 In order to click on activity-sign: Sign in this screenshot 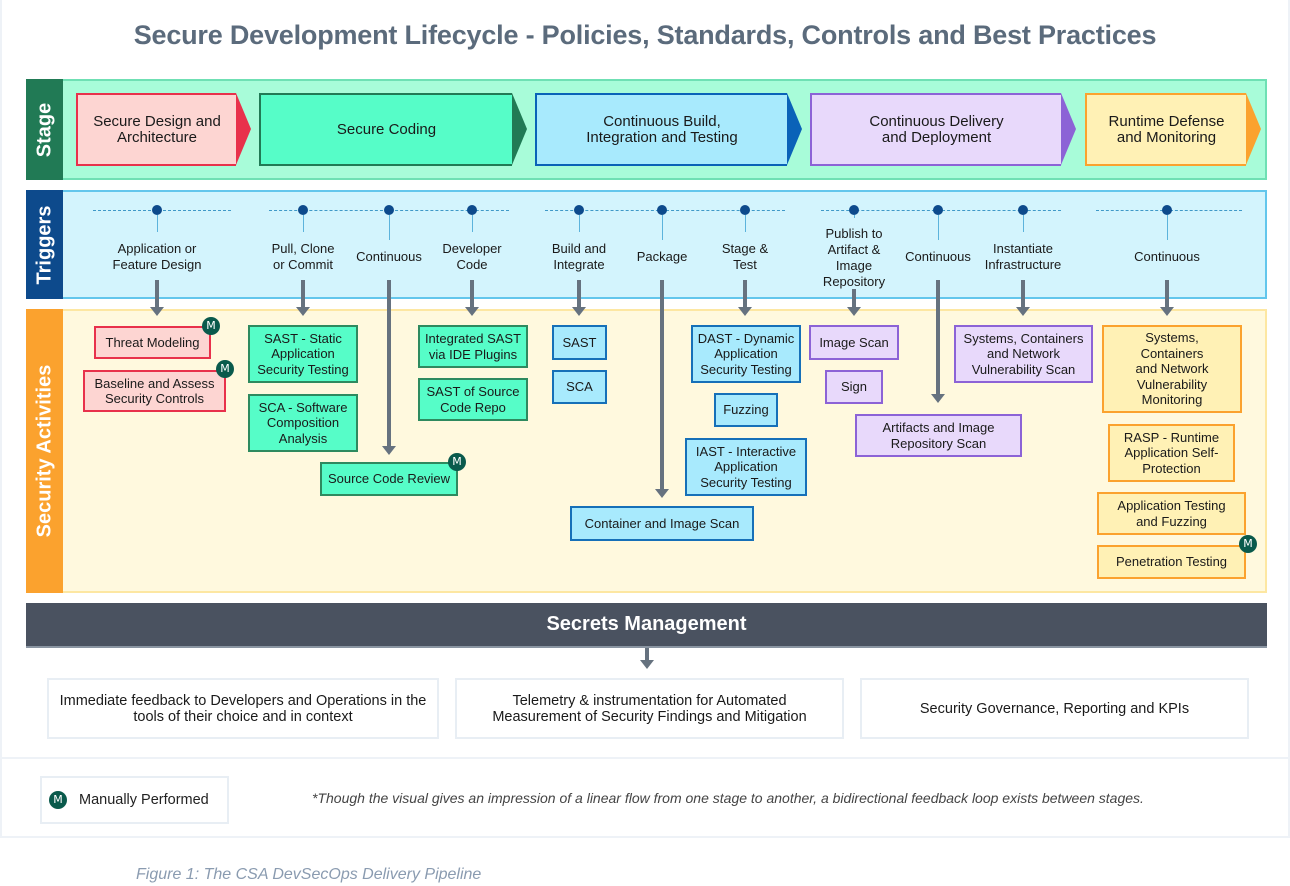, I will do `click(854, 387)`.